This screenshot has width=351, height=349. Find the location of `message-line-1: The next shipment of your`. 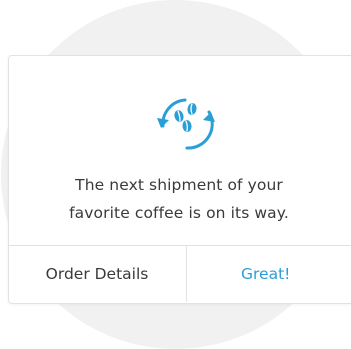

message-line-1: The next shipment of your is located at coordinates (179, 185).